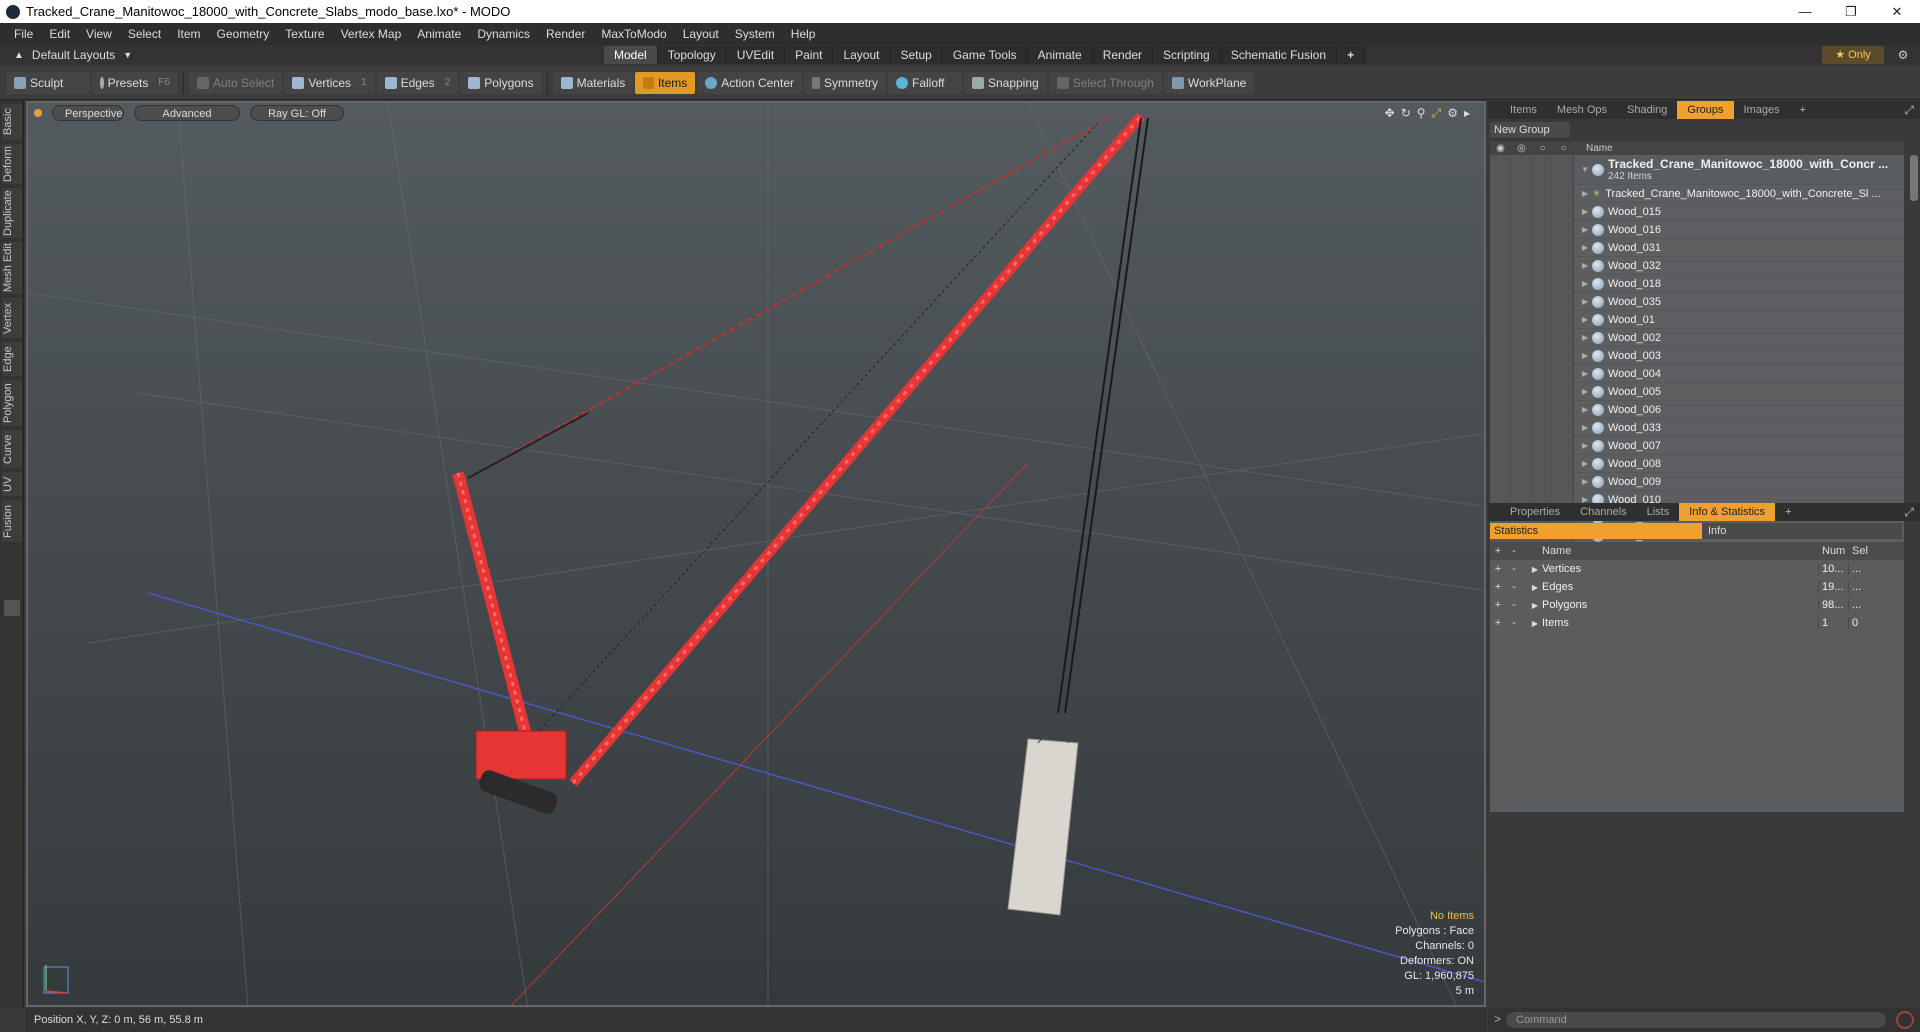  I want to click on collapse-icon: ▼, so click(1585, 169).